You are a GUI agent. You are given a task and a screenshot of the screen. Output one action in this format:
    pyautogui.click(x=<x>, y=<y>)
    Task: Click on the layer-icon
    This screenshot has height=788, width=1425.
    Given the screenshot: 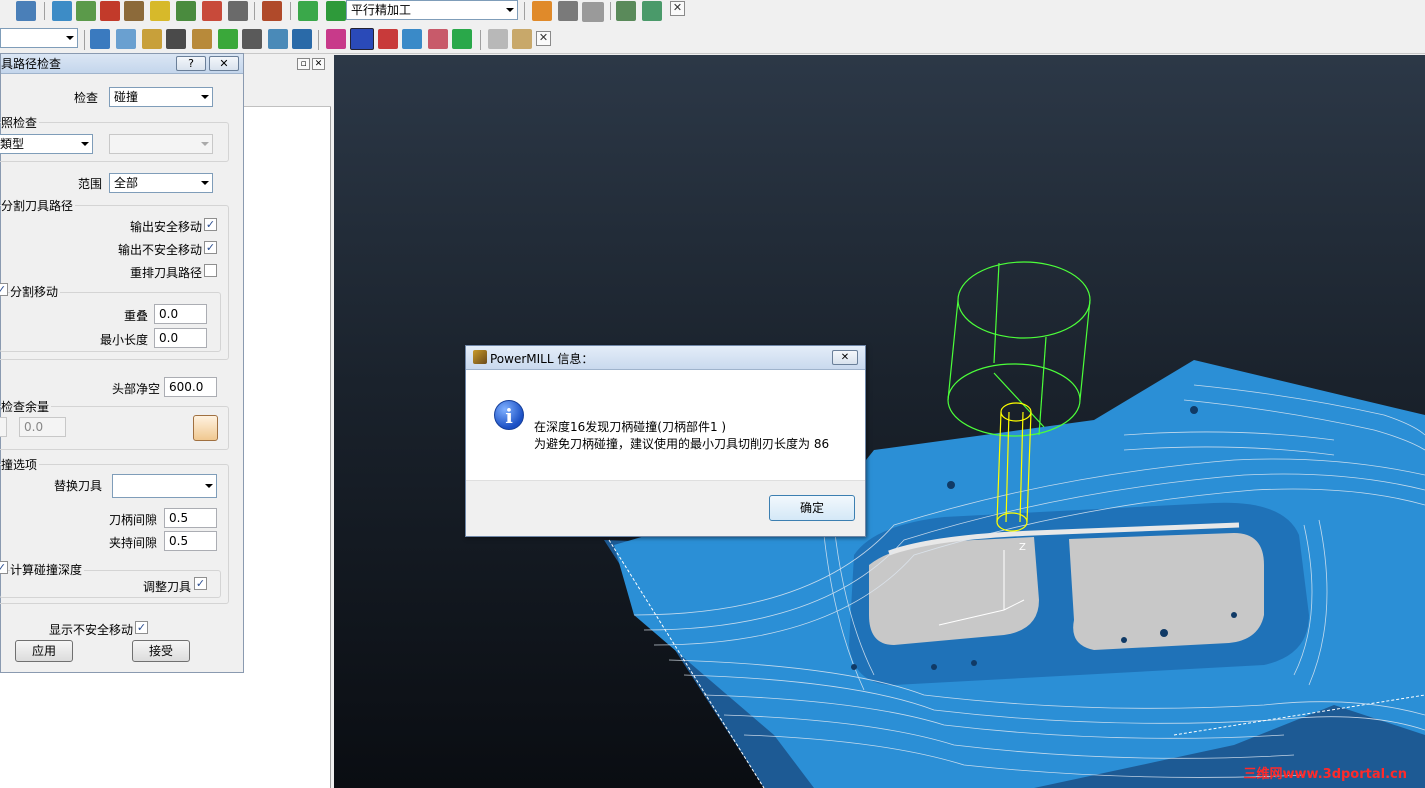 What is the action you would take?
    pyautogui.click(x=228, y=39)
    